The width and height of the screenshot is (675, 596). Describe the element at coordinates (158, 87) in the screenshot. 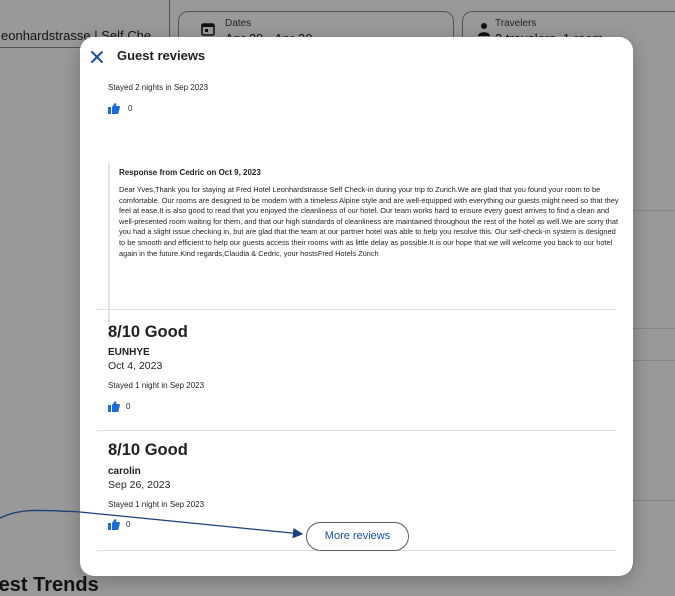

I see `stay-info: Stayed 2 nights in Sep 2023` at that location.